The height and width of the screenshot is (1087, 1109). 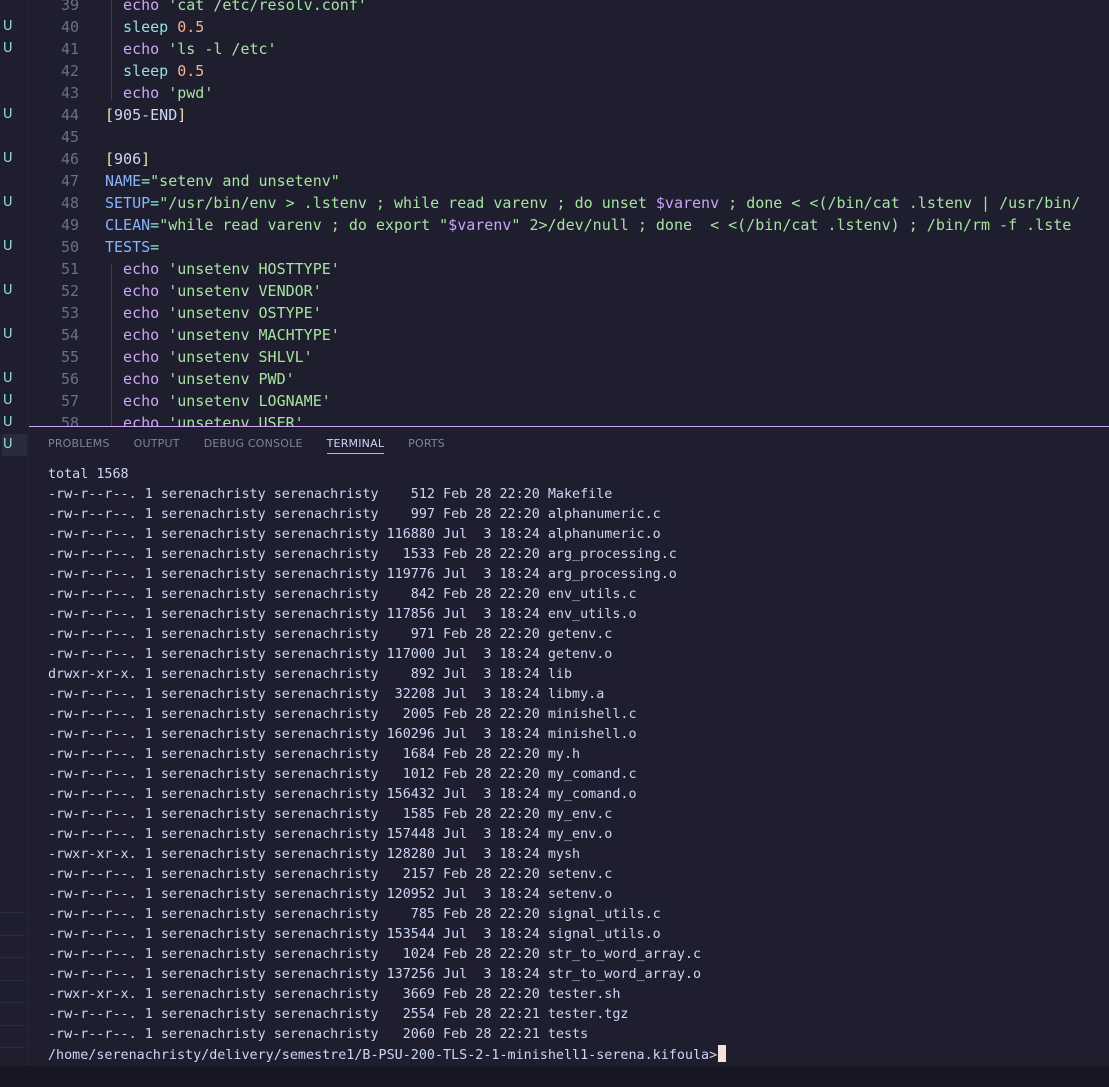 What do you see at coordinates (245, 291) in the screenshot?
I see `code-token: 'unsetenv VENDOR'` at bounding box center [245, 291].